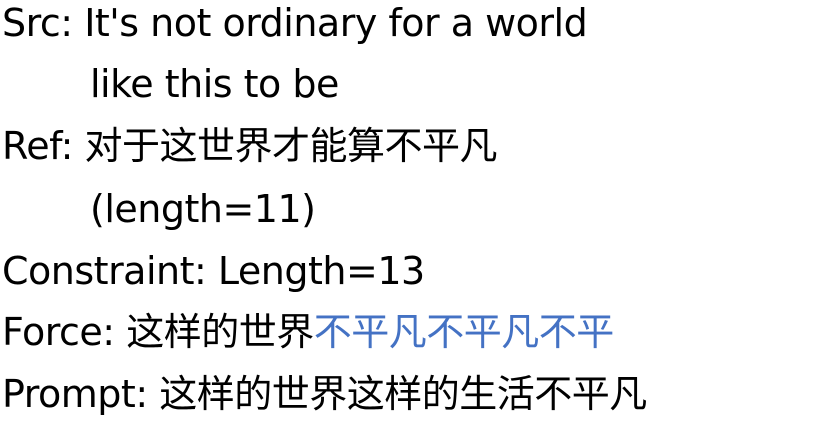 The image size is (830, 428). I want to click on src-line: Src: It's not ordinary for a world, so click(295, 24).